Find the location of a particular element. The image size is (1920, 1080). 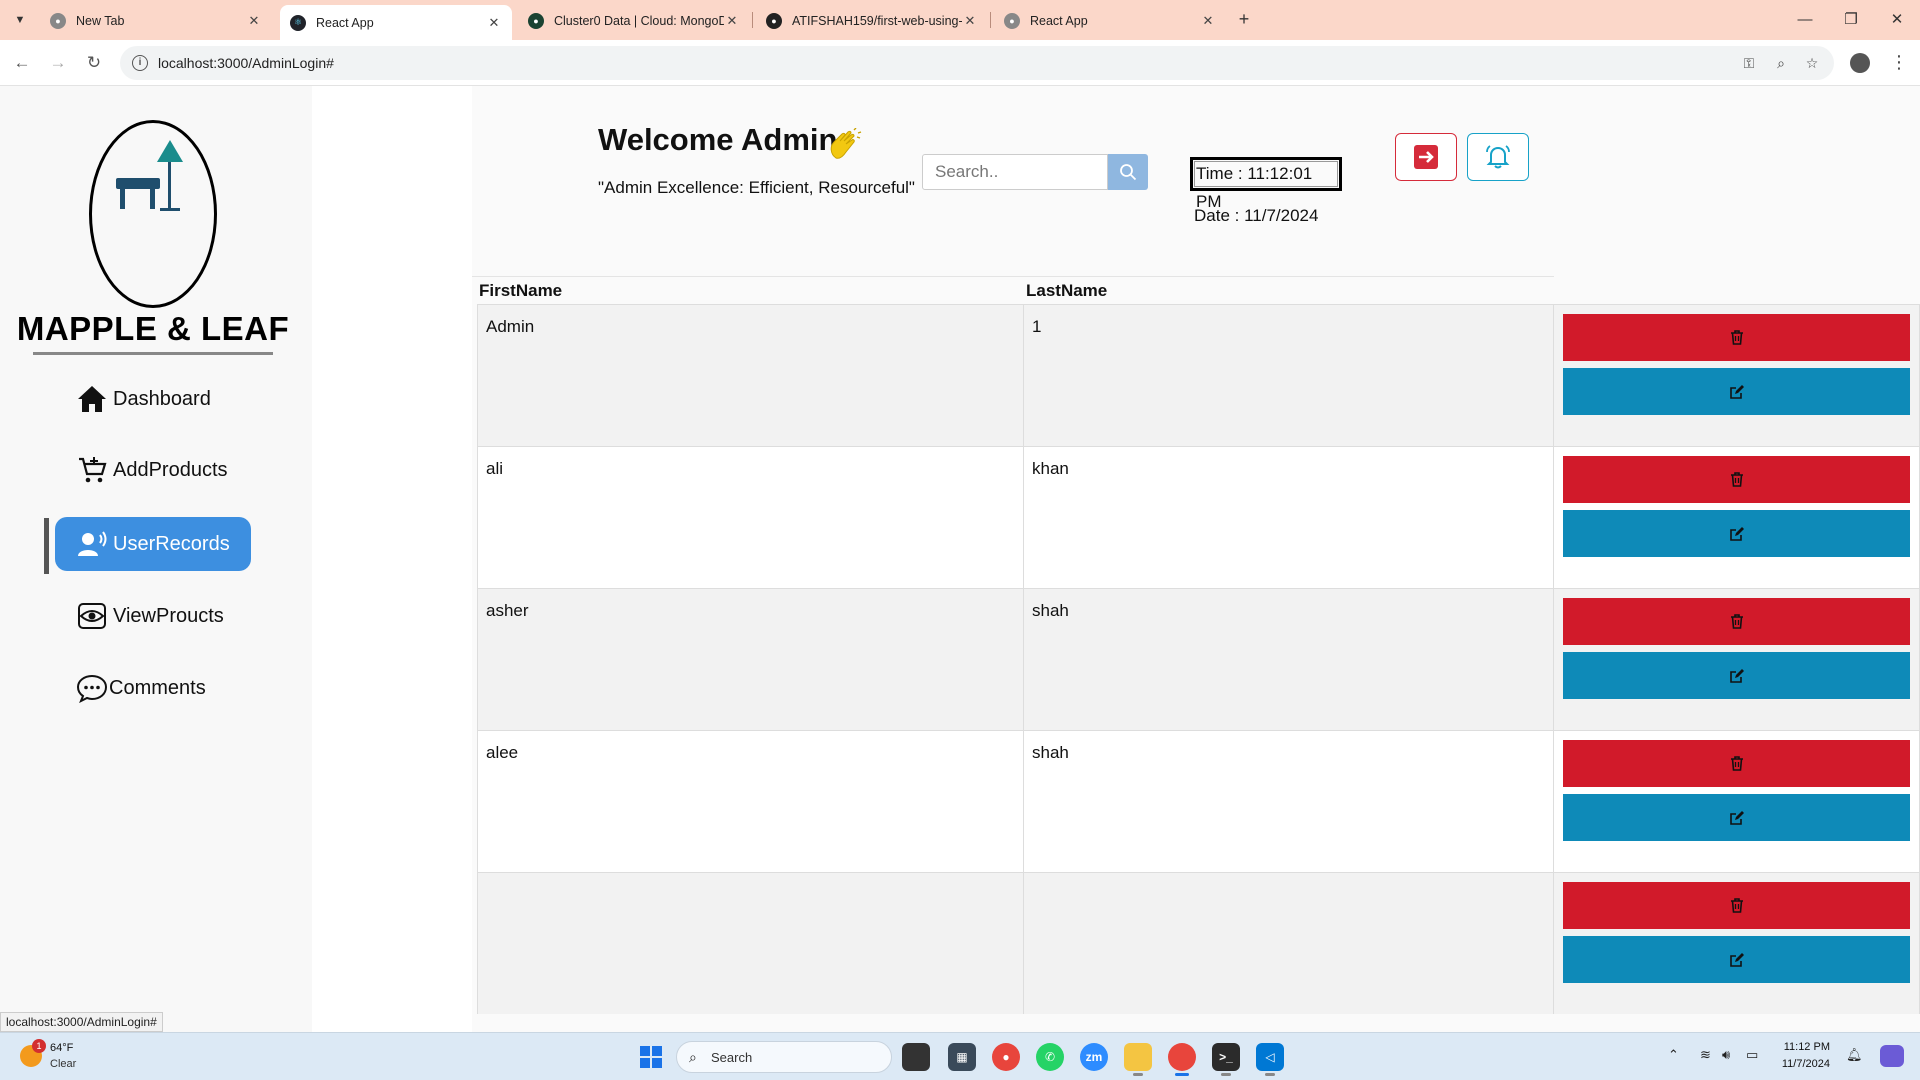

sidebar-item-dashboard: Dashboard is located at coordinates (153, 399).